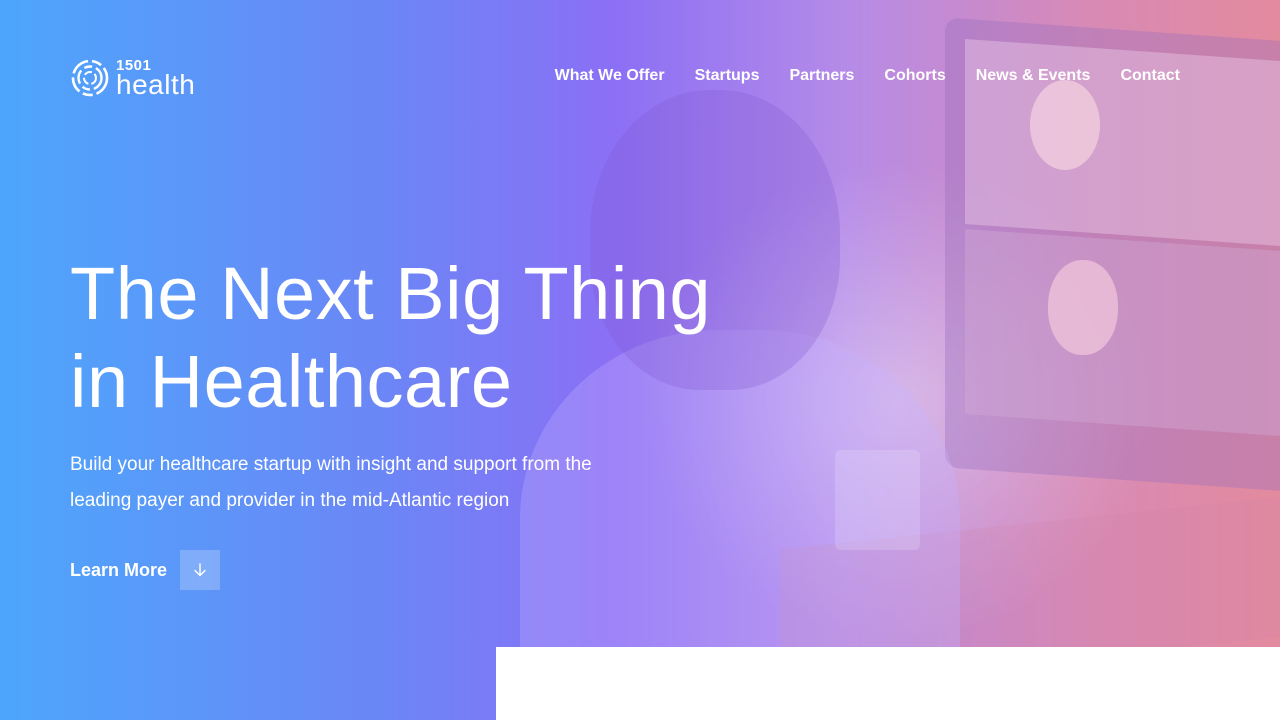 This screenshot has width=1280, height=720. What do you see at coordinates (119, 569) in the screenshot?
I see `learn-more-label: Learn More` at bounding box center [119, 569].